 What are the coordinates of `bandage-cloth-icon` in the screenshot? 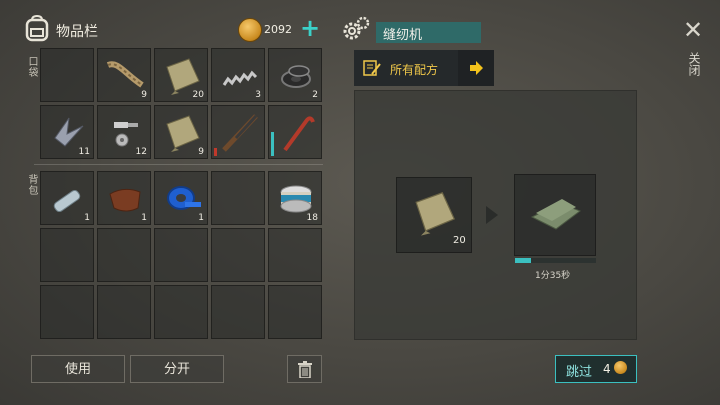 It's located at (556, 214).